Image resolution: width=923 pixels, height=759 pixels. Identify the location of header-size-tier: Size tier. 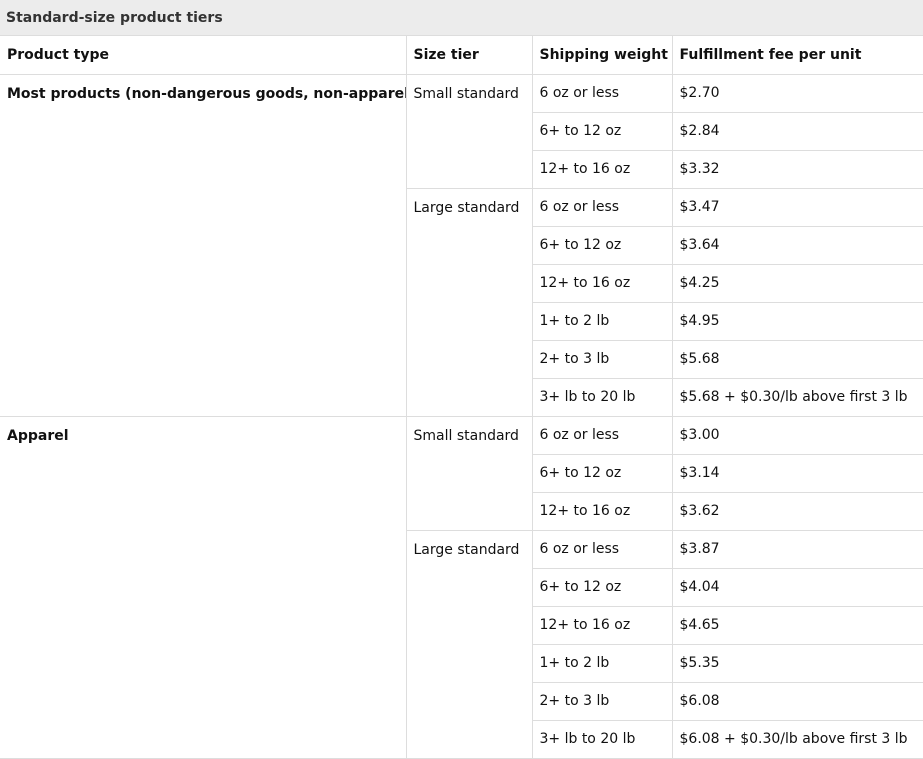
(468, 55).